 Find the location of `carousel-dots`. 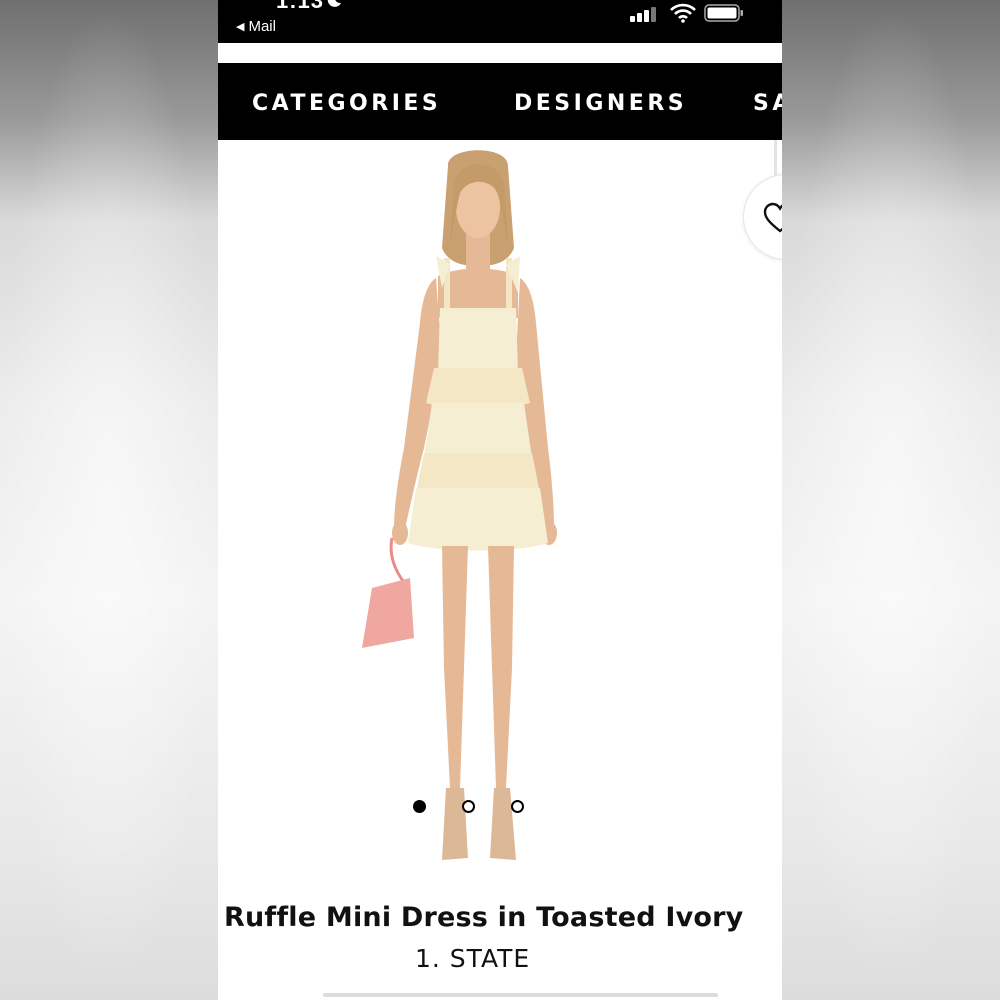

carousel-dots is located at coordinates (500, 808).